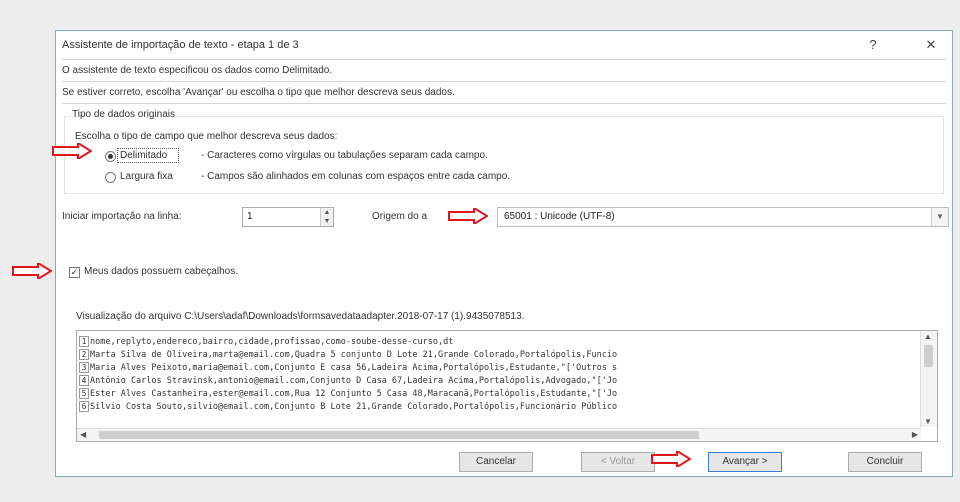 This screenshot has height=502, width=960. Describe the element at coordinates (326, 217) in the screenshot. I see `spinner-arrows-icon: ▲ ▼` at that location.